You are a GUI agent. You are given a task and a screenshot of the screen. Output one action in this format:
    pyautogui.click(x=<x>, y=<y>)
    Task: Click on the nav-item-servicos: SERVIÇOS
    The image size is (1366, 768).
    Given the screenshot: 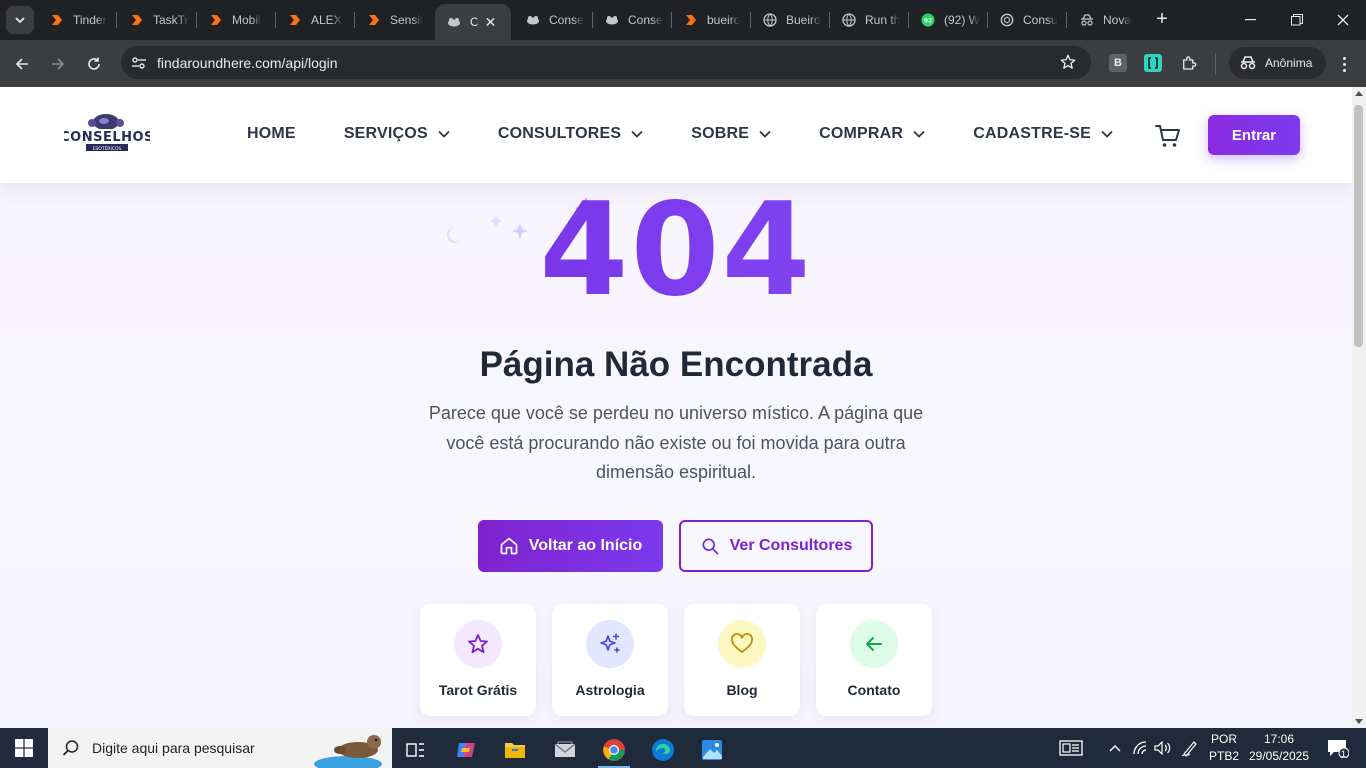 What is the action you would take?
    pyautogui.click(x=397, y=134)
    